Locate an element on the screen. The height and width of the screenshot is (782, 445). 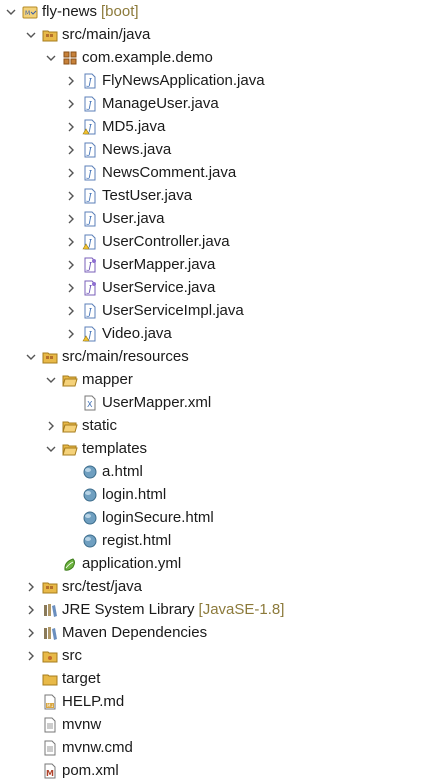
pom-file-label: pom.xml is located at coordinates (90, 770).